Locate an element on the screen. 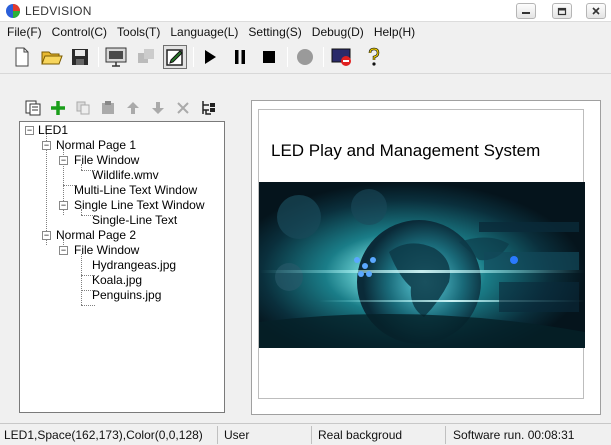 This screenshot has height=445, width=611. delete-button is located at coordinates (183, 108).